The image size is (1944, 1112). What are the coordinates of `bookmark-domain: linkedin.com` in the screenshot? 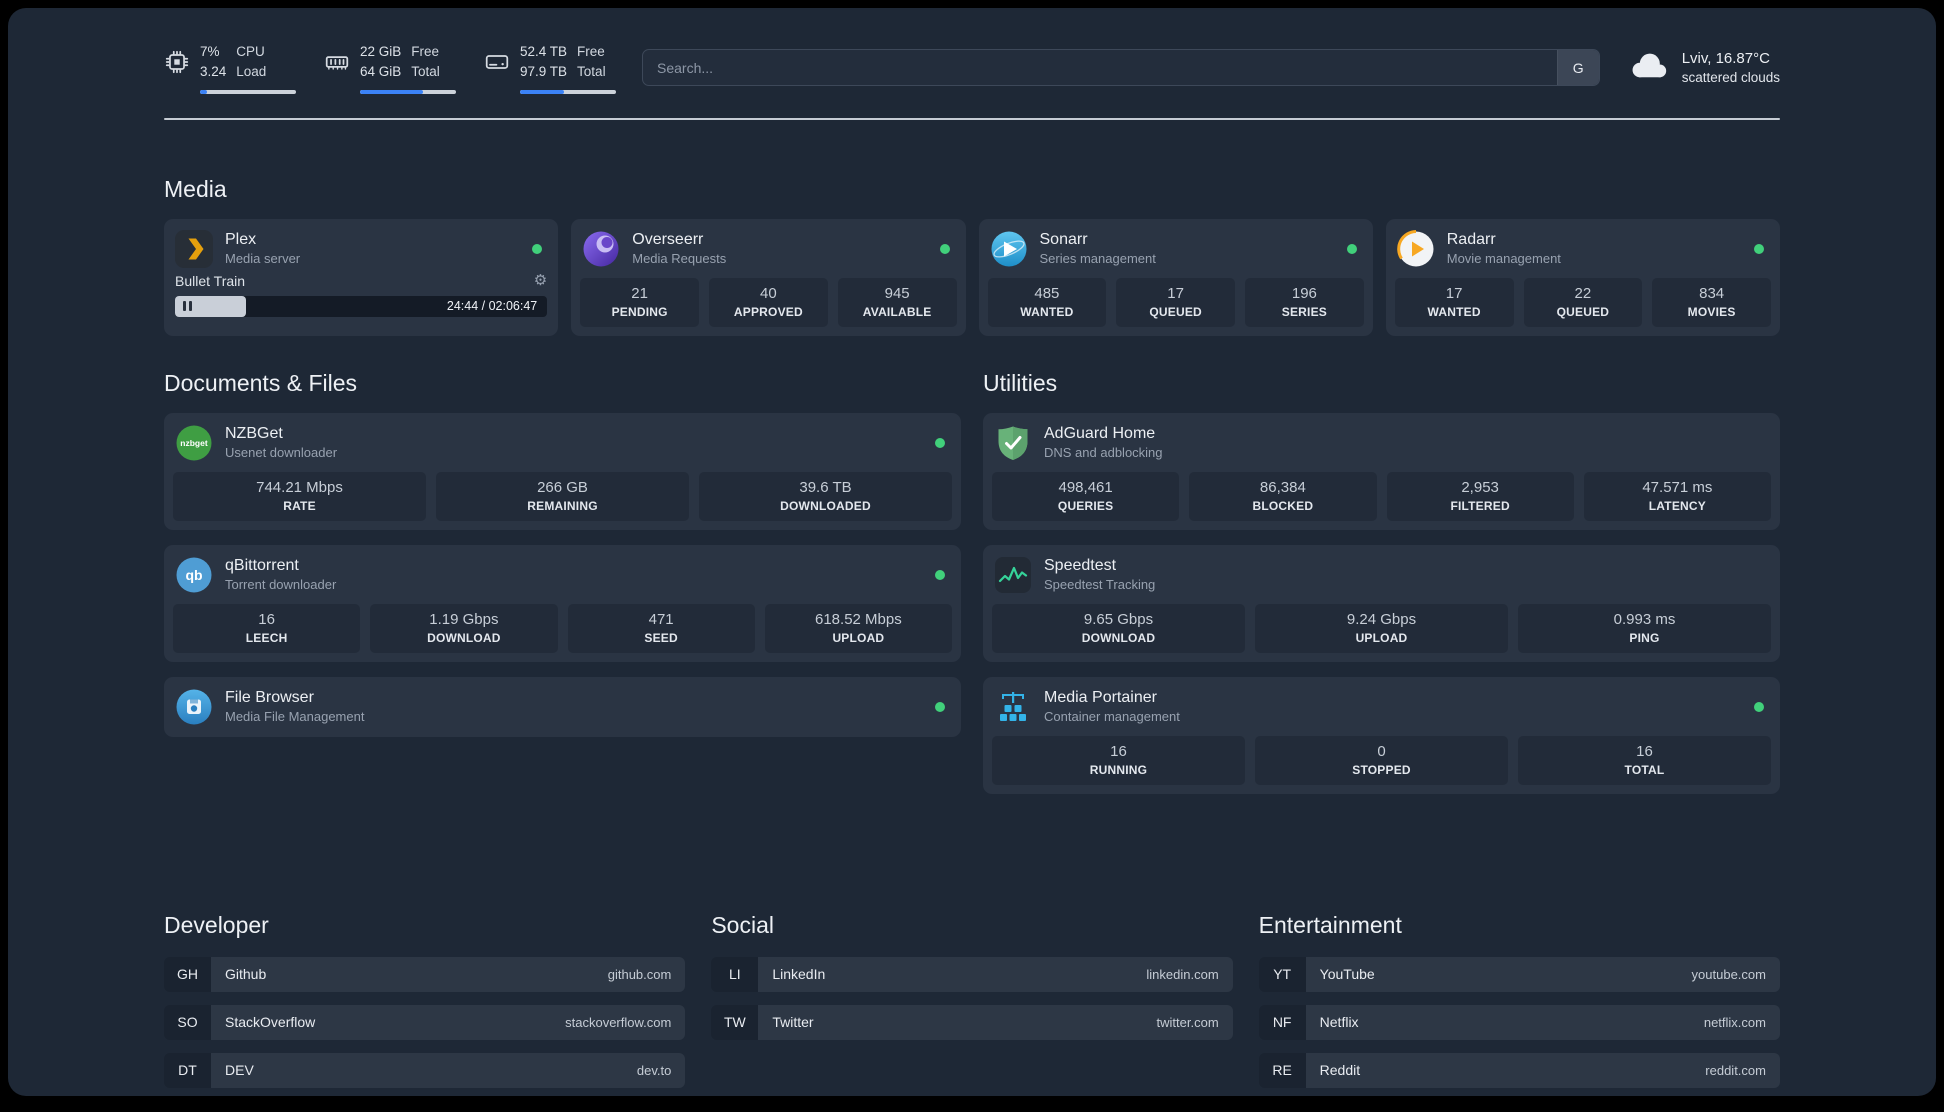 It's located at (1182, 974).